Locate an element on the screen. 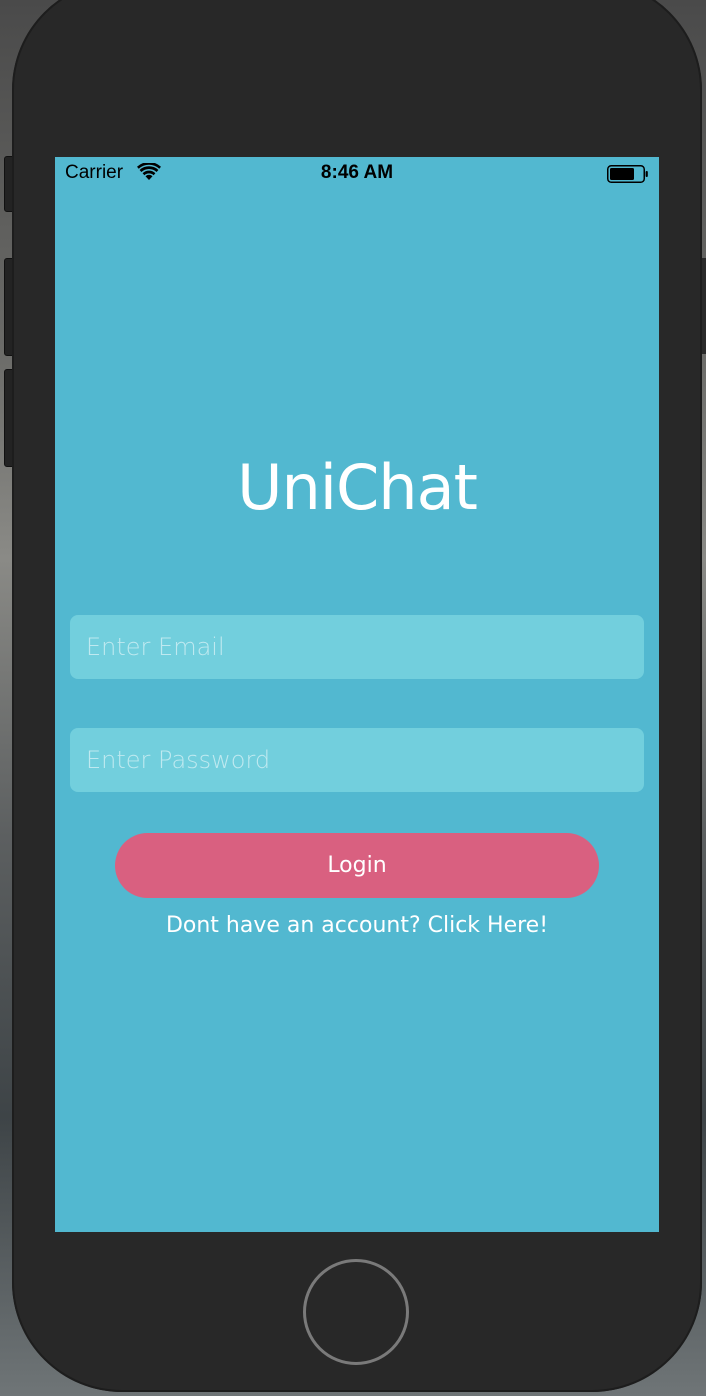 This screenshot has height=1396, width=706. status-time: 8:46 AM is located at coordinates (357, 172).